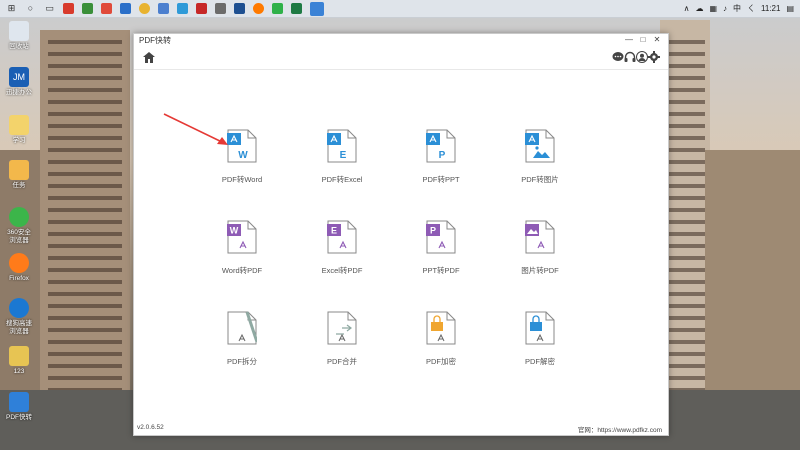 This screenshot has height=450, width=800. I want to click on tool-tile-label: Excel转PDF, so click(342, 270).